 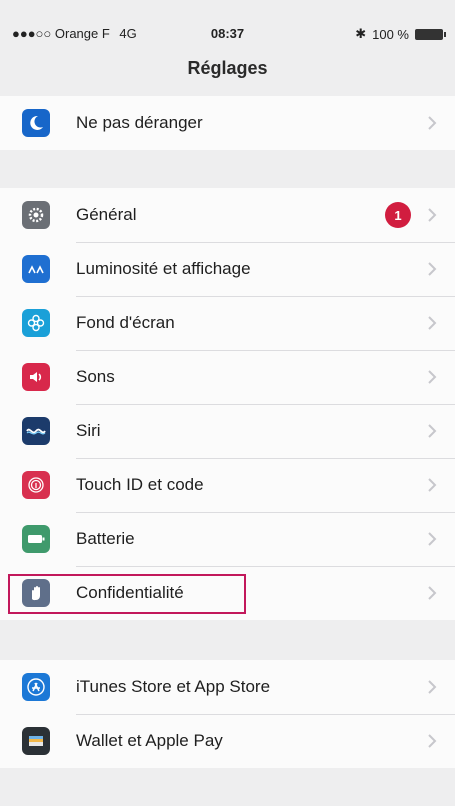 I want to click on settings-row-ne-pas-deranger: Ne pas déranger, so click(x=227, y=123).